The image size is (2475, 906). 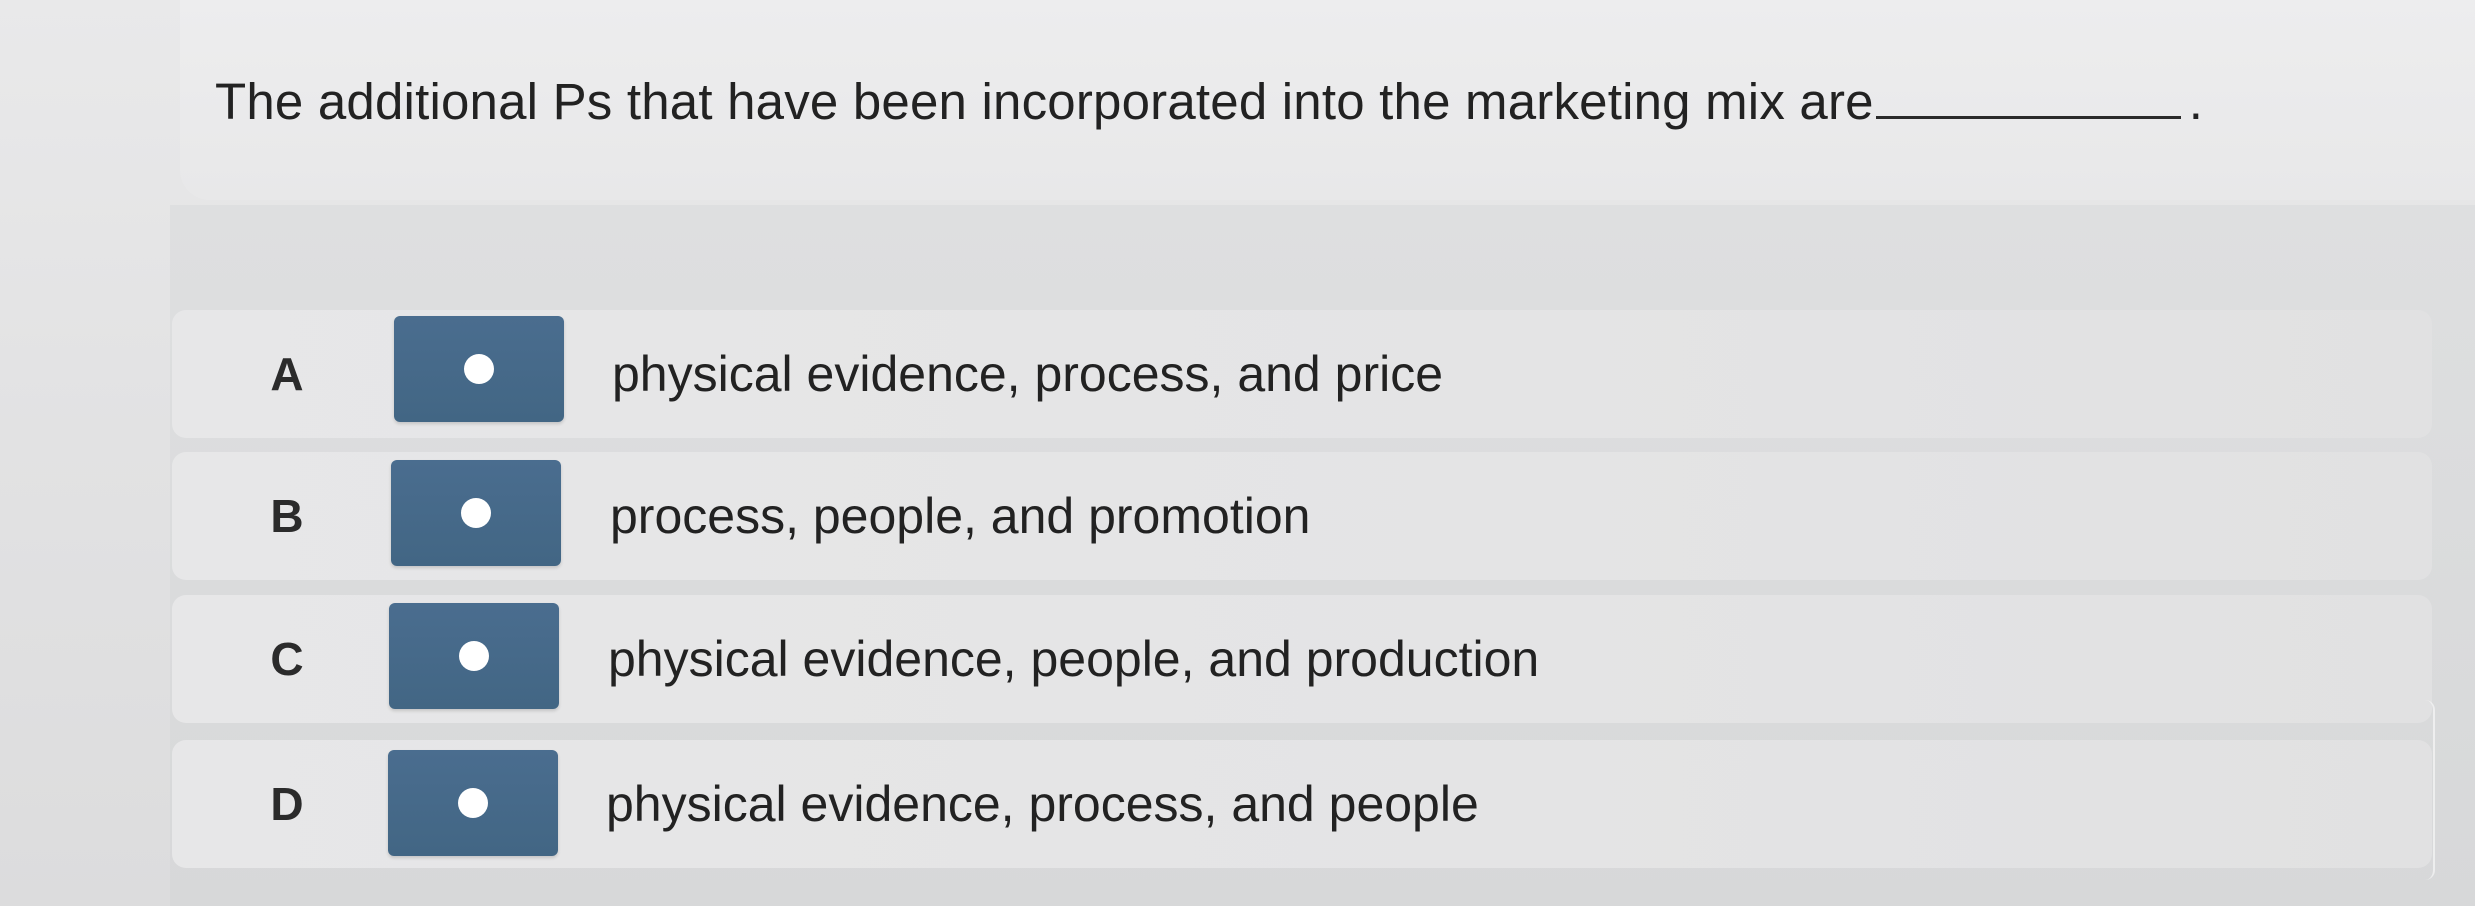 I want to click on choice-letter: D, so click(x=287, y=804).